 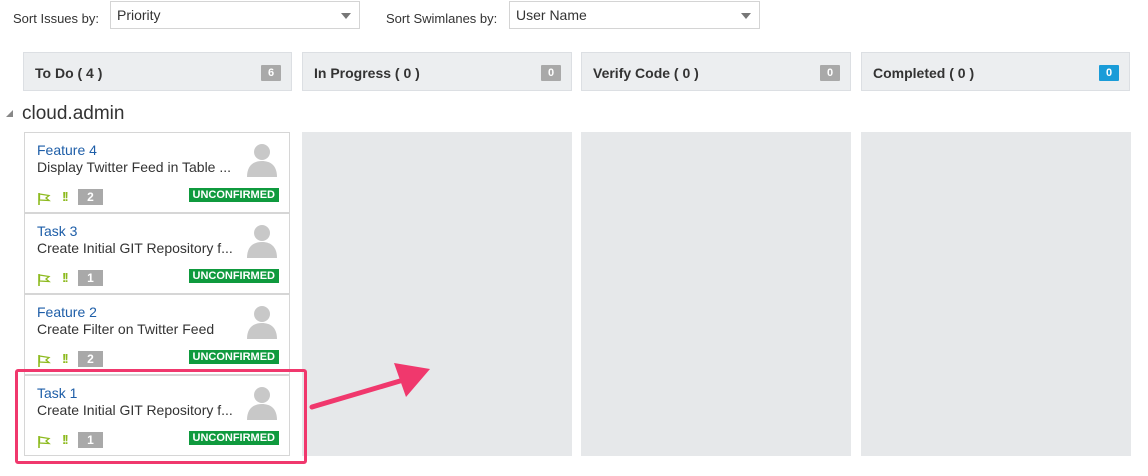 What do you see at coordinates (634, 15) in the screenshot?
I see `sort-swimlanes-select: User Name` at bounding box center [634, 15].